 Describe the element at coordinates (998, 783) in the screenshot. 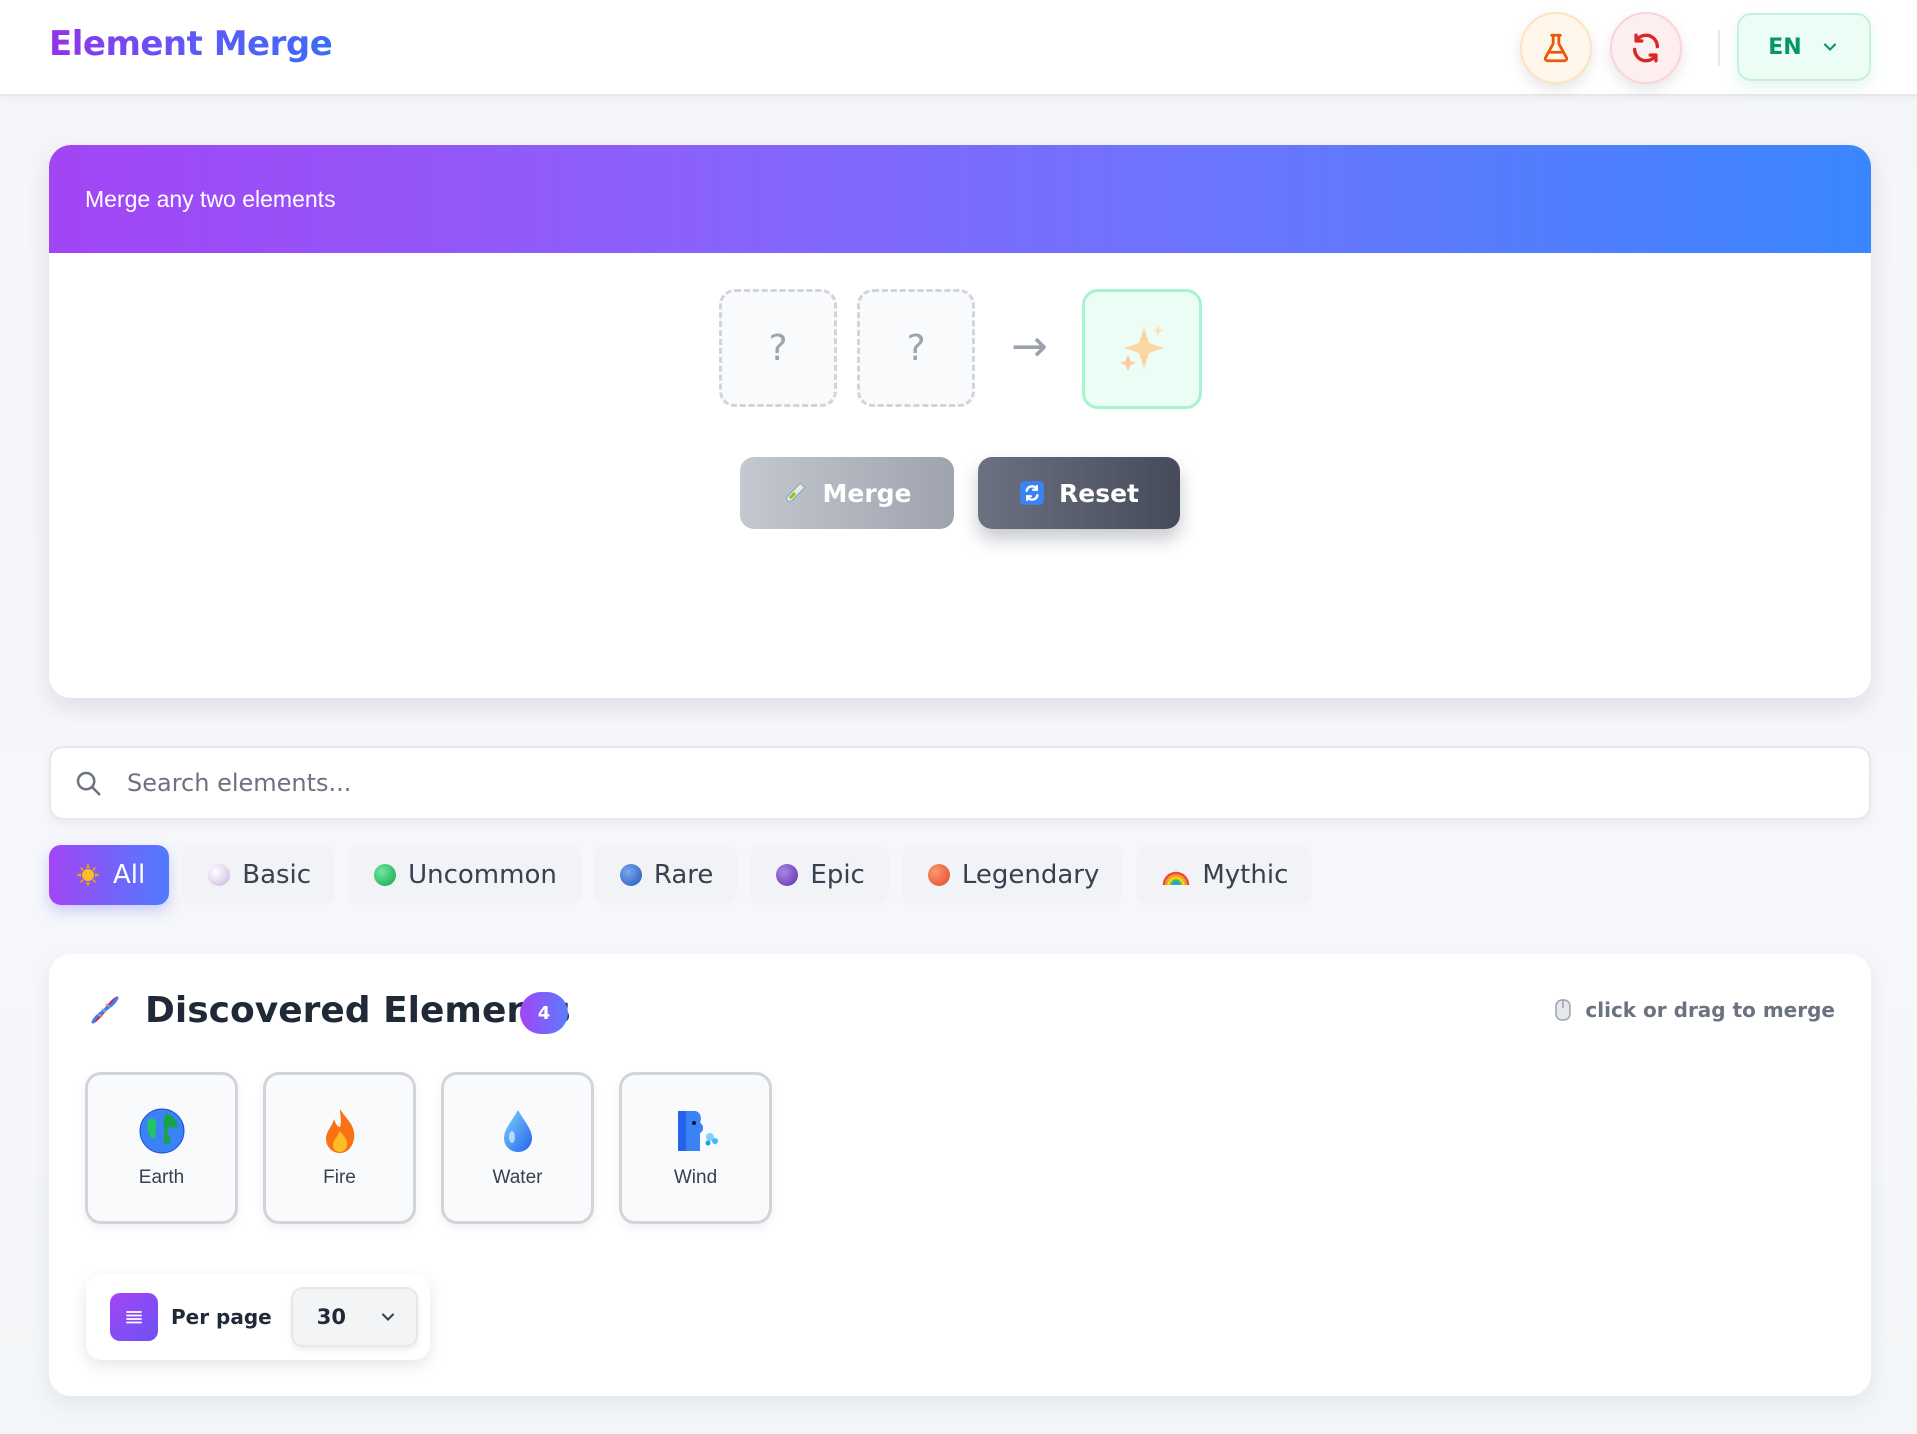

I see `search-input` at that location.